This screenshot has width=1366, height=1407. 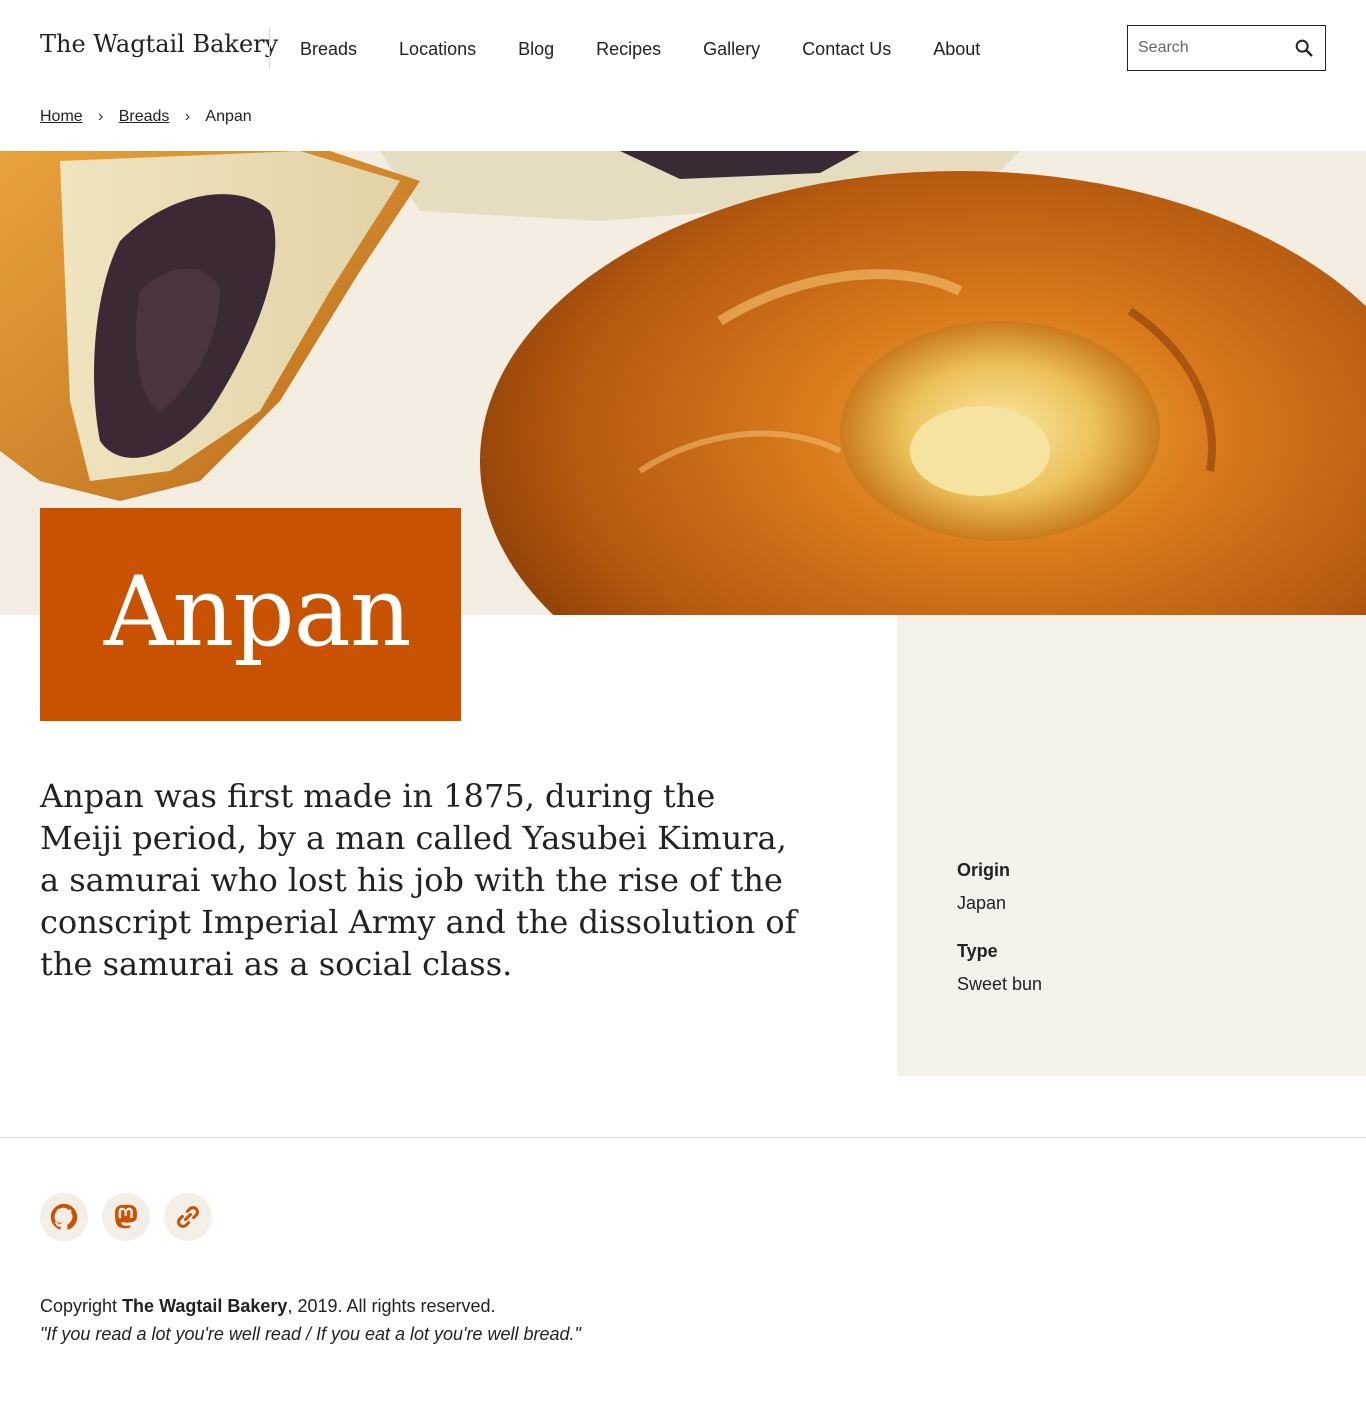 I want to click on nav-about: About, so click(x=956, y=49).